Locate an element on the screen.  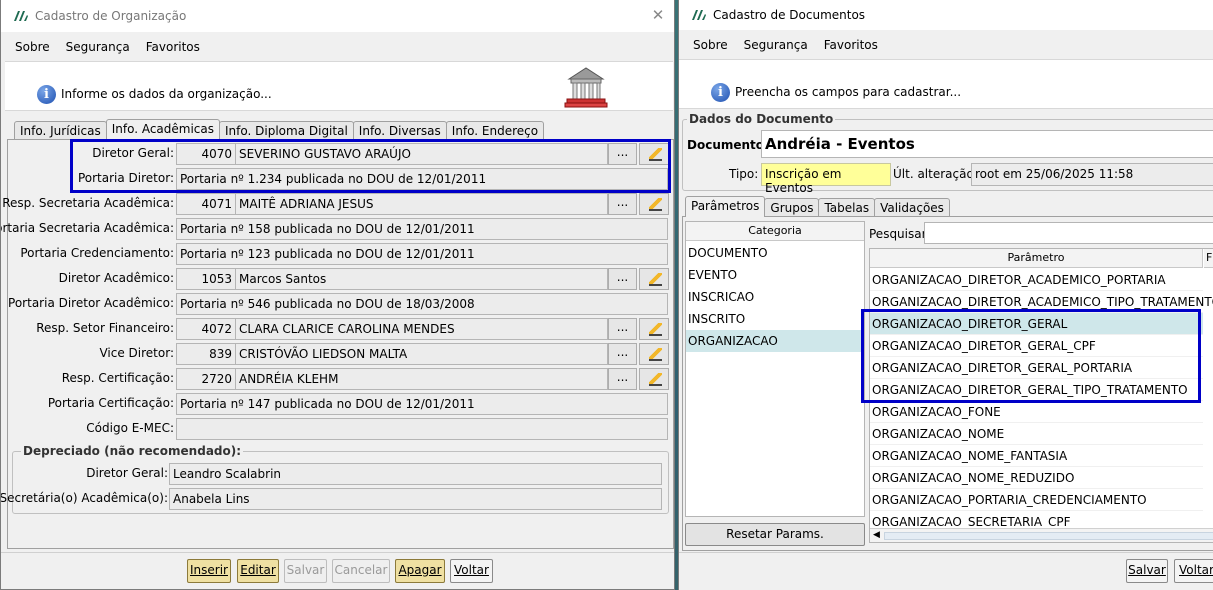
info-icon: i is located at coordinates (46, 94).